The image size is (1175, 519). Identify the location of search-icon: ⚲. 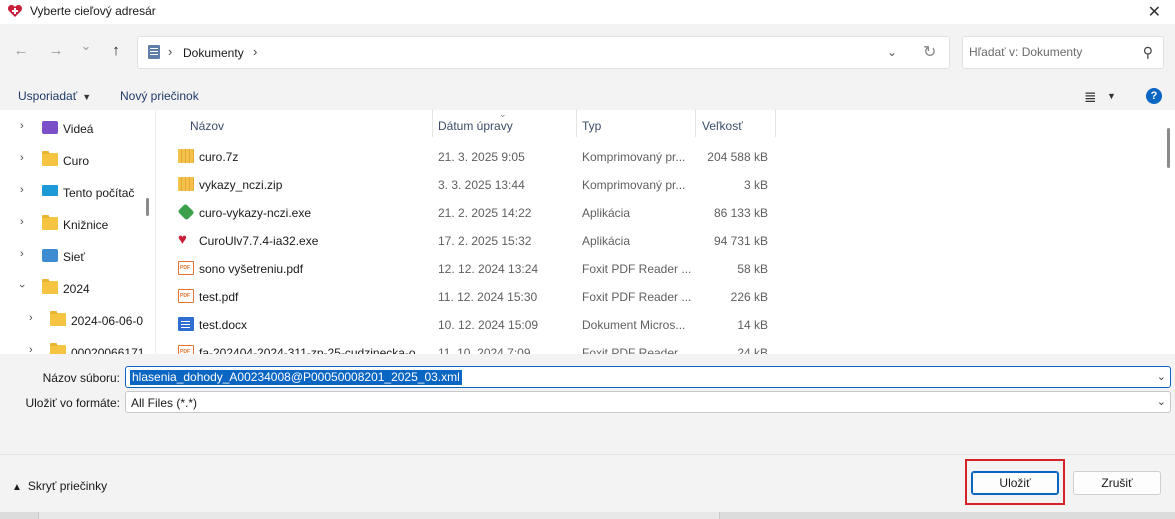
(1148, 52).